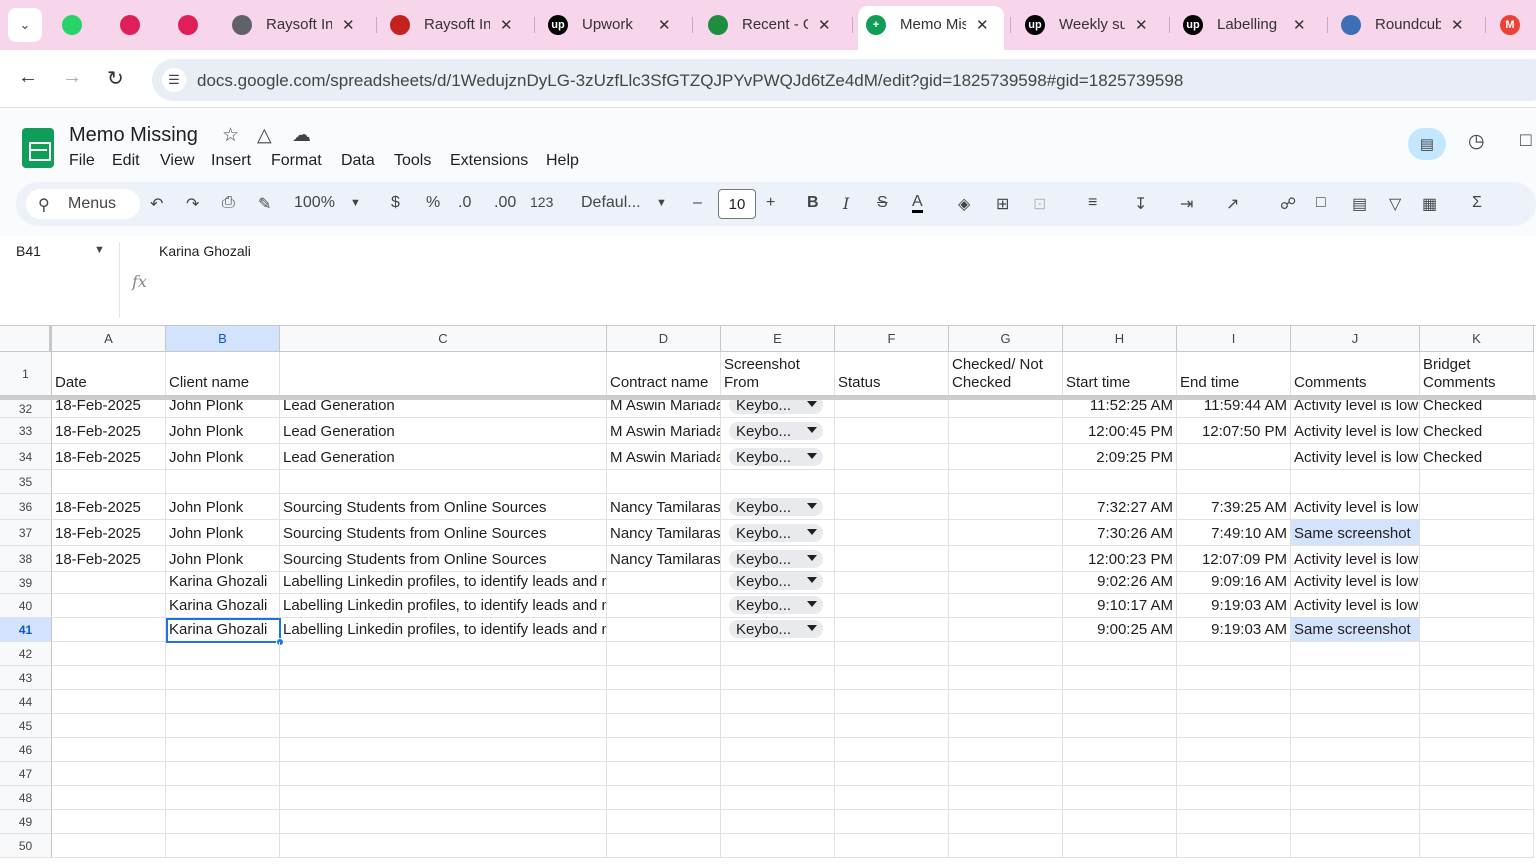 This screenshot has height=864, width=1536. I want to click on cell-start: 9:02:26 AM, so click(1120, 583).